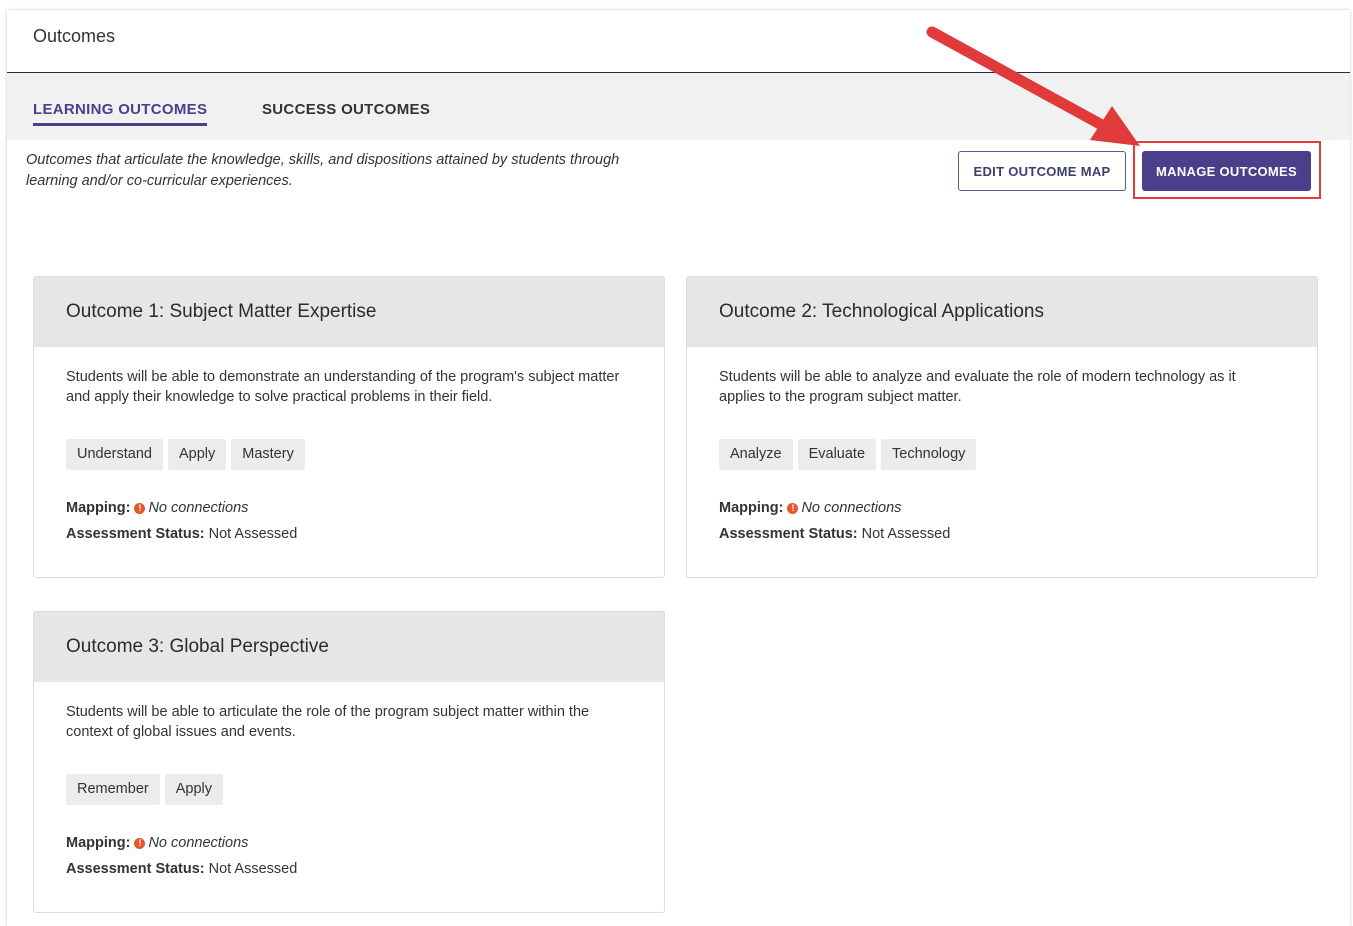 The height and width of the screenshot is (926, 1353). I want to click on outcome-tags: Understand Apply Mastery, so click(349, 454).